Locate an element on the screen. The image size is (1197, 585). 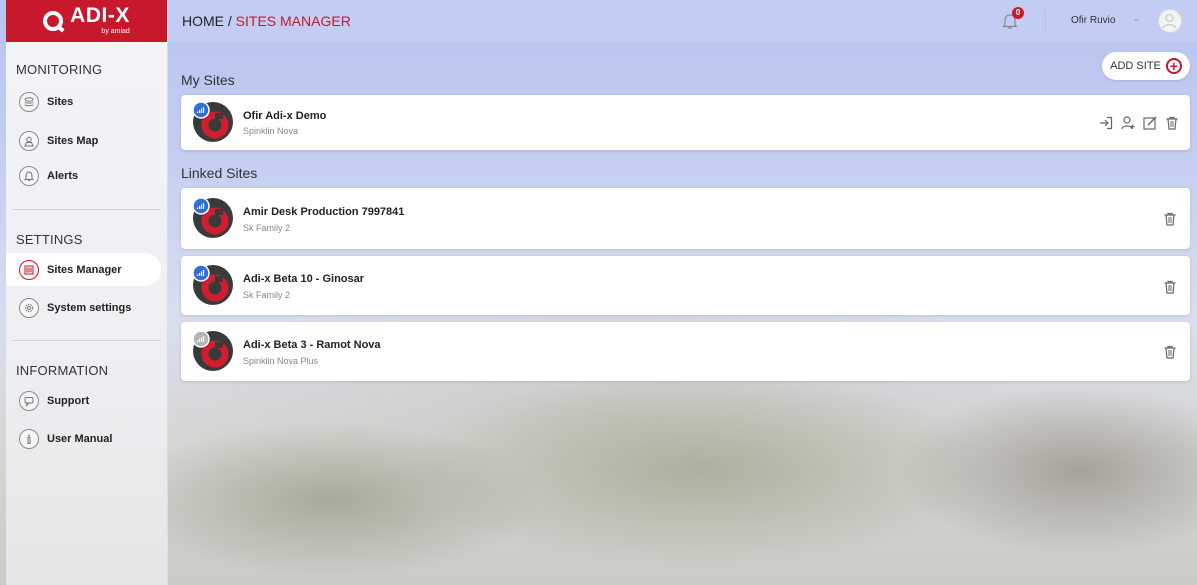
site-card: Ofir Adi-x Demo Spinklin Nova is located at coordinates (685, 122).